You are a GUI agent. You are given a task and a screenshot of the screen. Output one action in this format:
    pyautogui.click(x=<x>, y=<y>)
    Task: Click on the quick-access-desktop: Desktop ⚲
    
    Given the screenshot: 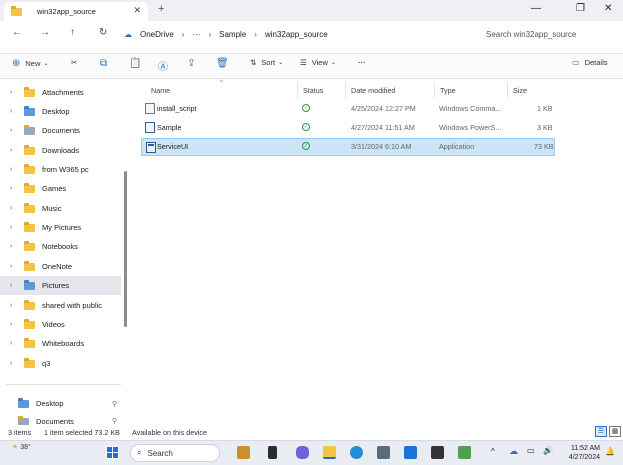 What is the action you would take?
    pyautogui.click(x=60, y=403)
    